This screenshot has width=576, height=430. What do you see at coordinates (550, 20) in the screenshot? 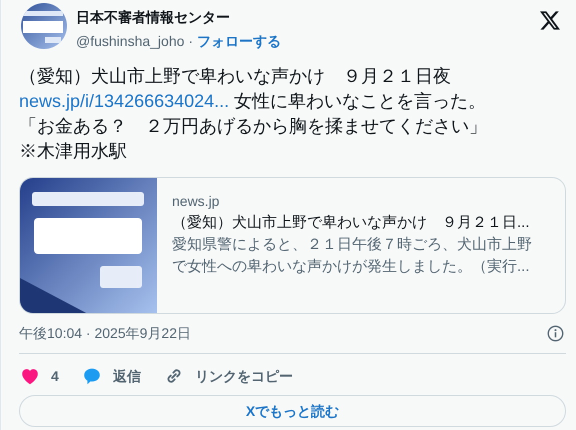
I see `x-logo-icon` at bounding box center [550, 20].